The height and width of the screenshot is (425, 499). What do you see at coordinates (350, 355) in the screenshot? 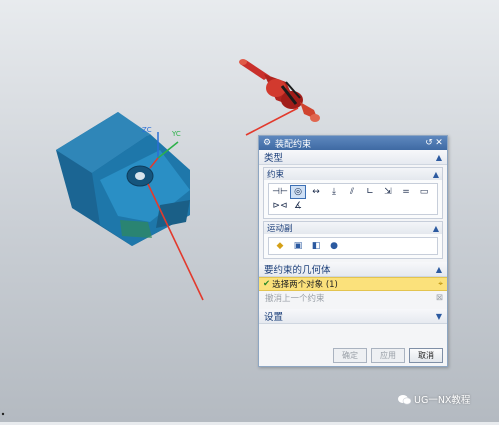
I see `ok-button: 确定` at bounding box center [350, 355].